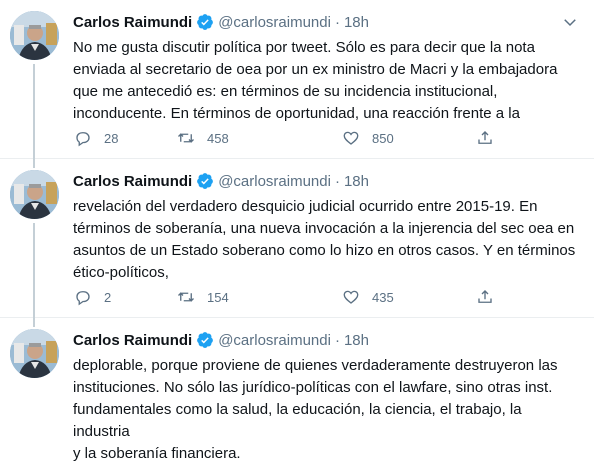  Describe the element at coordinates (383, 297) in the screenshot. I see `like-count: 435` at that location.